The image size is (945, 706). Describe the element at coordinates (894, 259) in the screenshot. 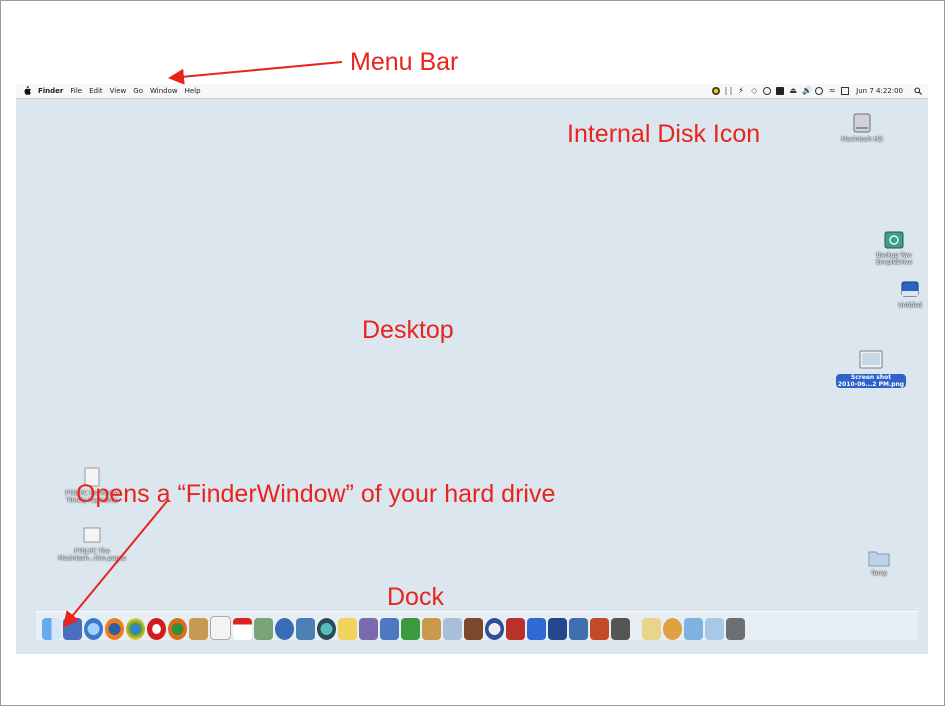

I see `backup-drive-label: Backup Two SimpleDrive` at that location.